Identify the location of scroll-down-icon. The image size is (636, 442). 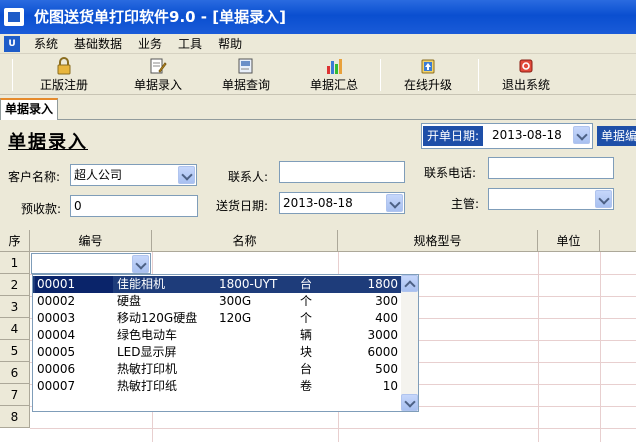
(409, 402).